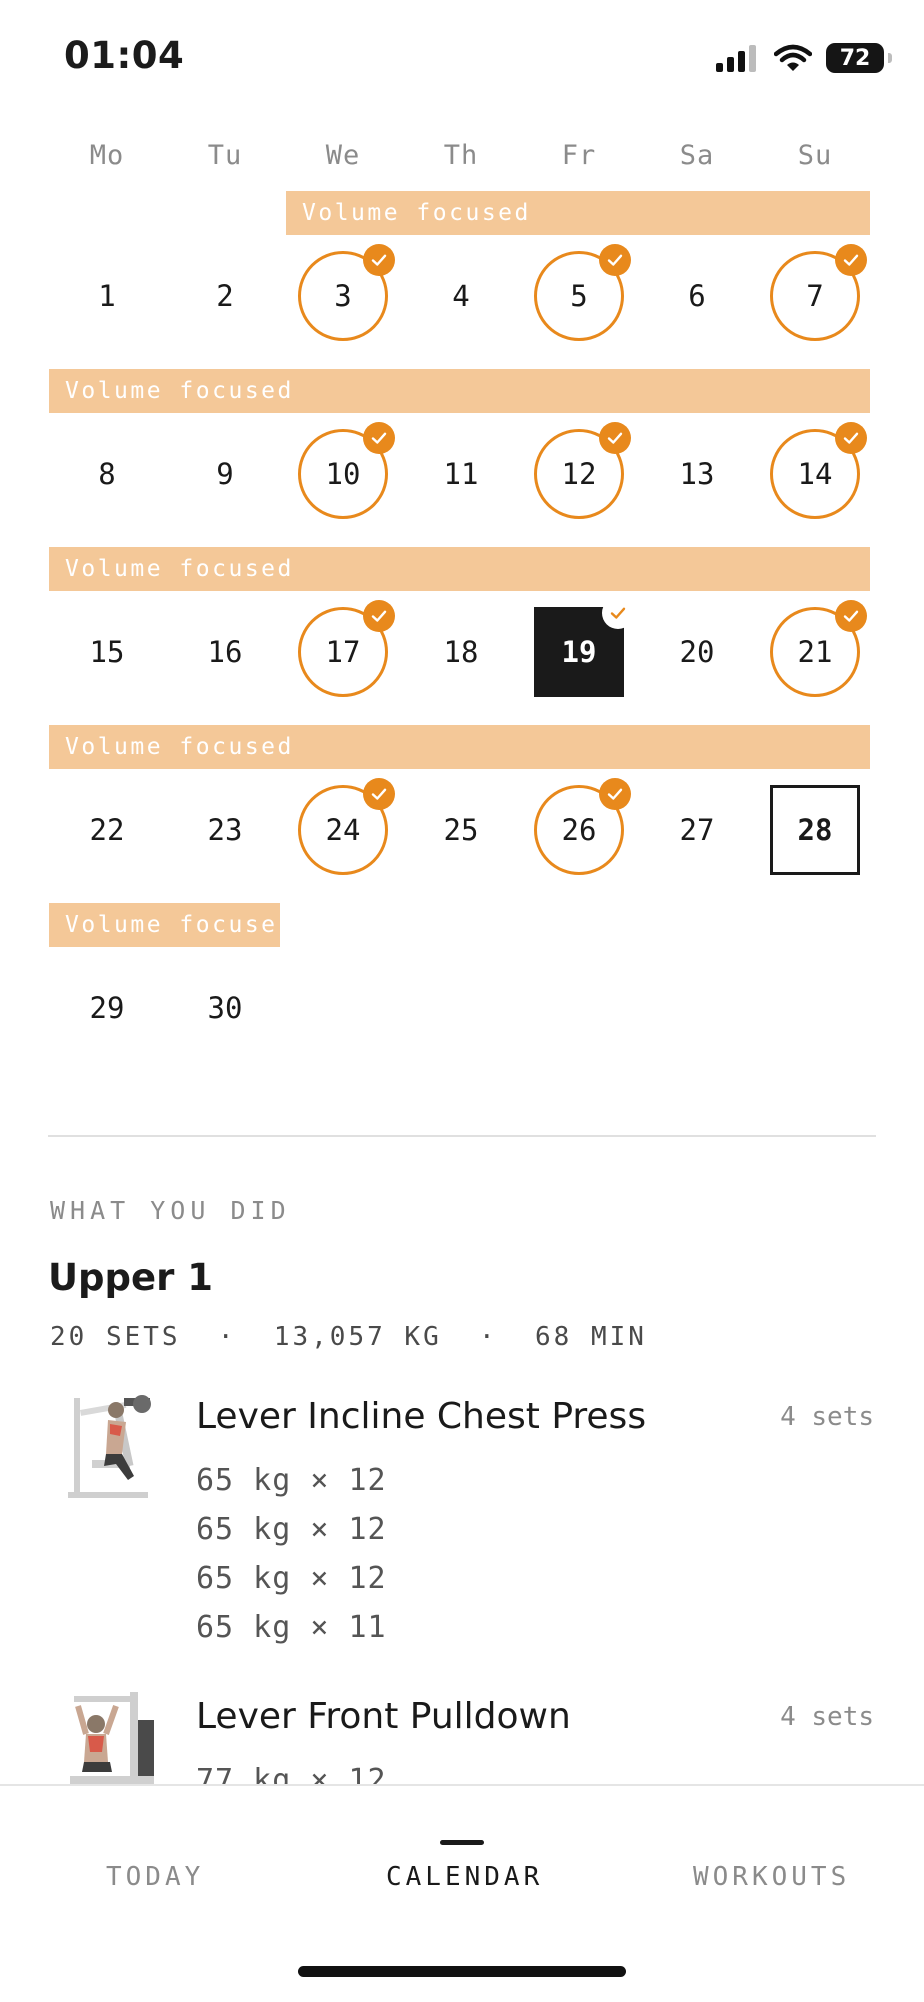  I want to click on calendar-day-3: 3, so click(346, 292).